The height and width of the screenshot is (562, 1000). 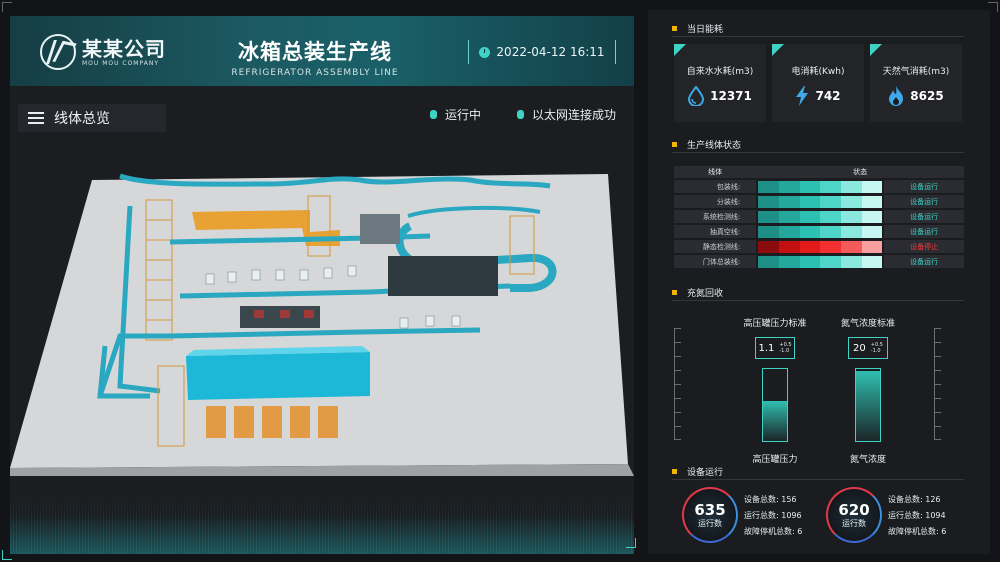 I want to click on line-status-row: 包装线: 设备运行, so click(x=819, y=186).